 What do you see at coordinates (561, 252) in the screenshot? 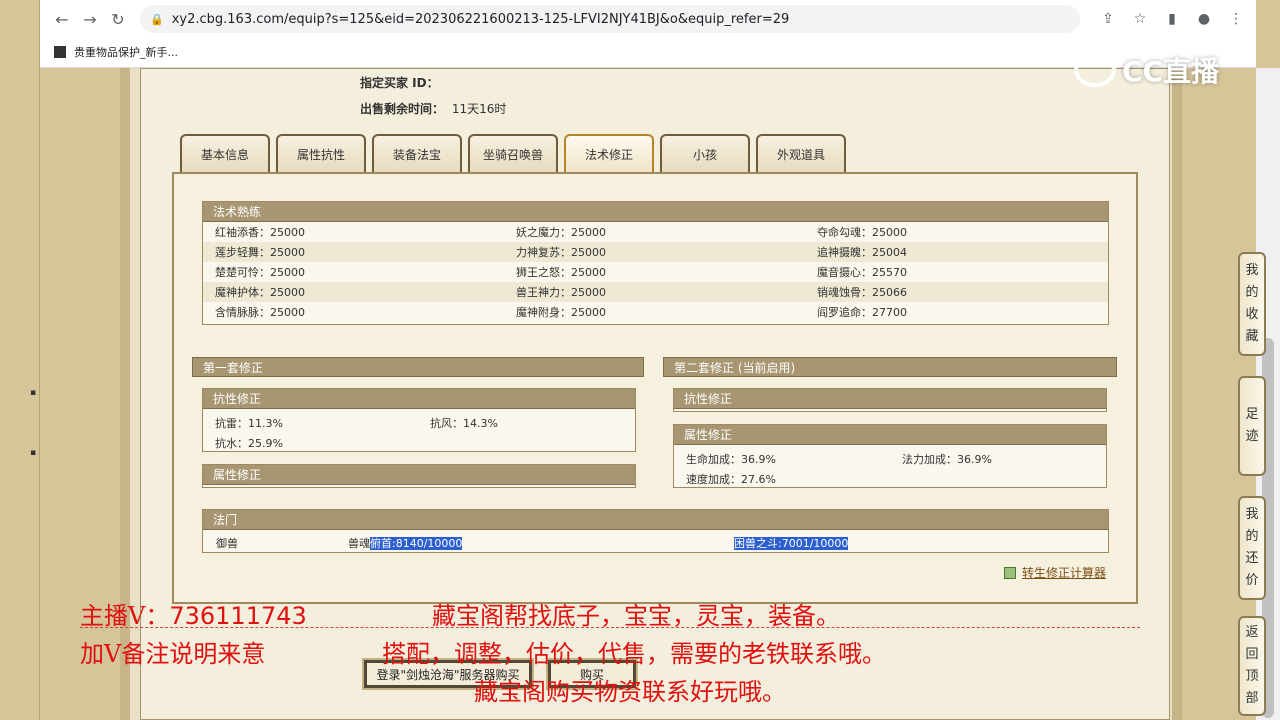
I see `table-cell: 力神复苏：25000` at bounding box center [561, 252].